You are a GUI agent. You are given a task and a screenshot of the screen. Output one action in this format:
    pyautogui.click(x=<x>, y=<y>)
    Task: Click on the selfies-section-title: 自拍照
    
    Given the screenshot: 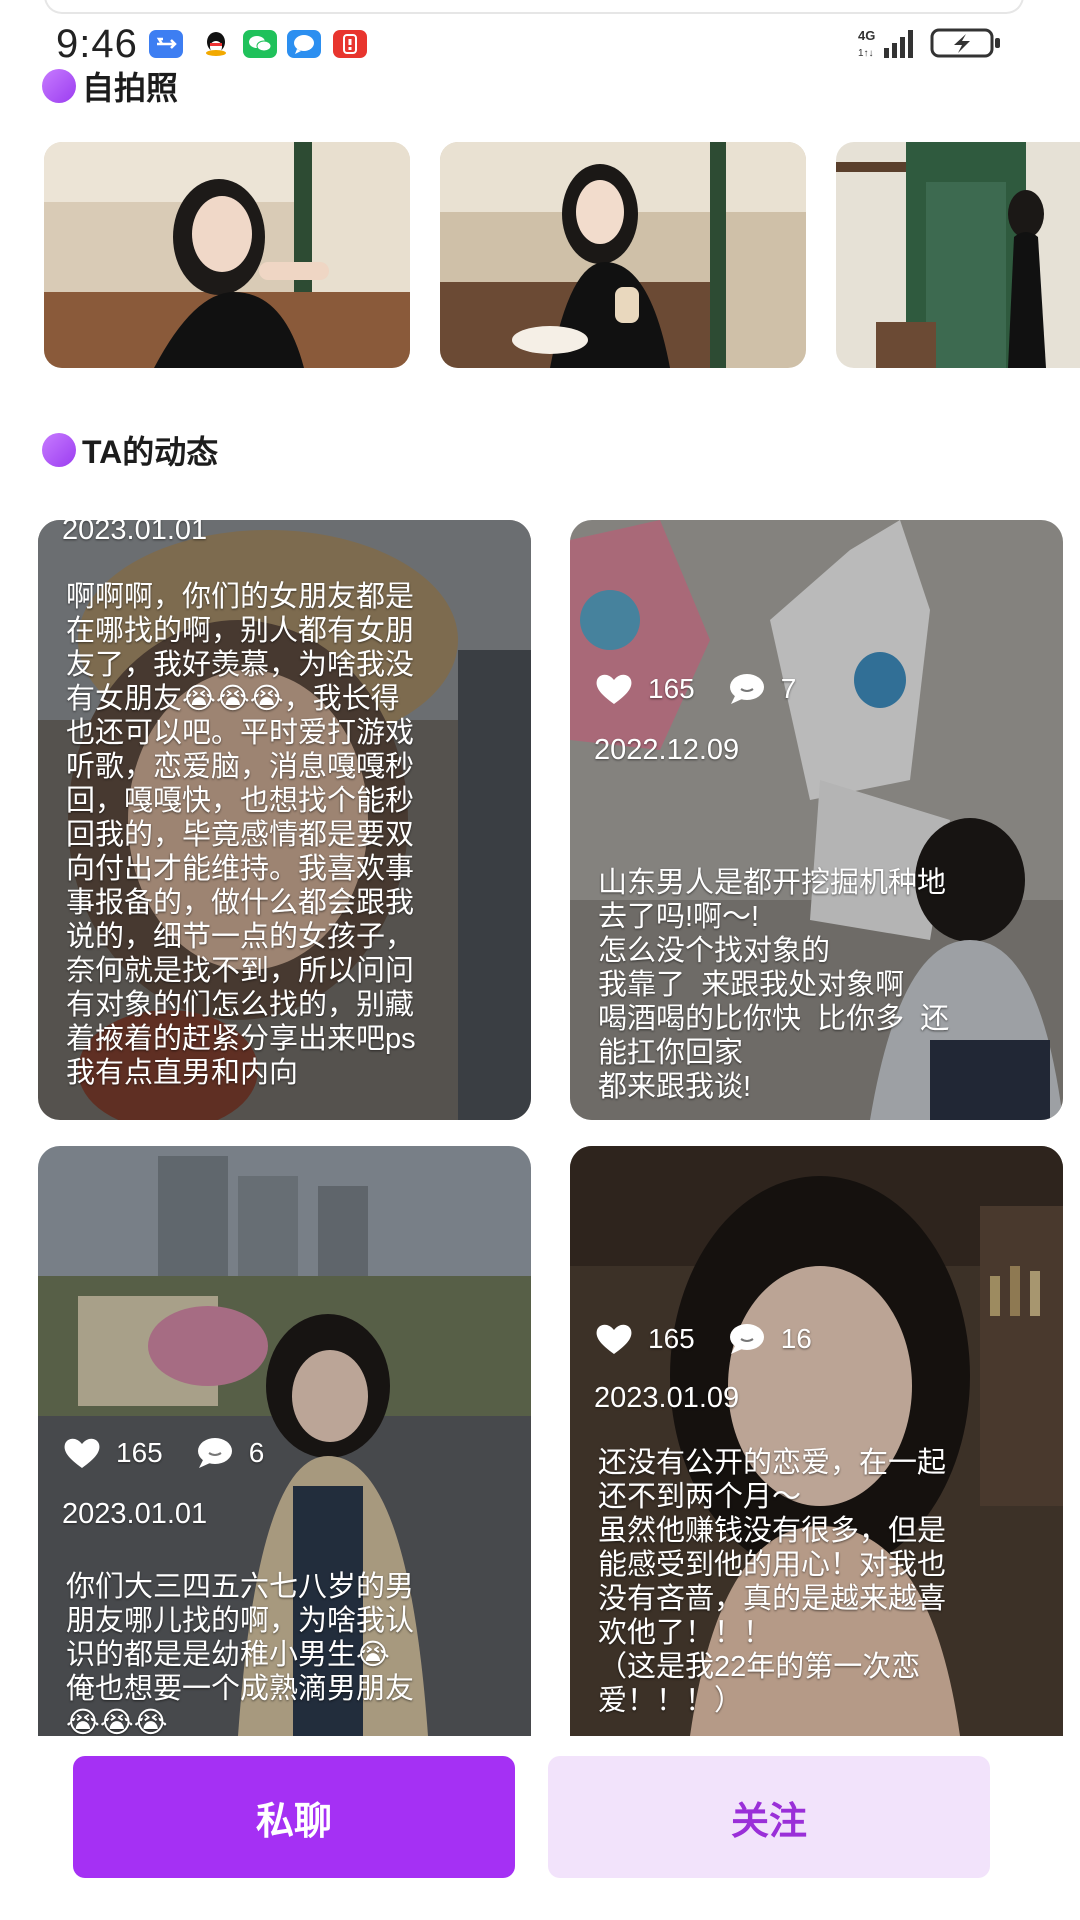 What is the action you would take?
    pyautogui.click(x=110, y=86)
    